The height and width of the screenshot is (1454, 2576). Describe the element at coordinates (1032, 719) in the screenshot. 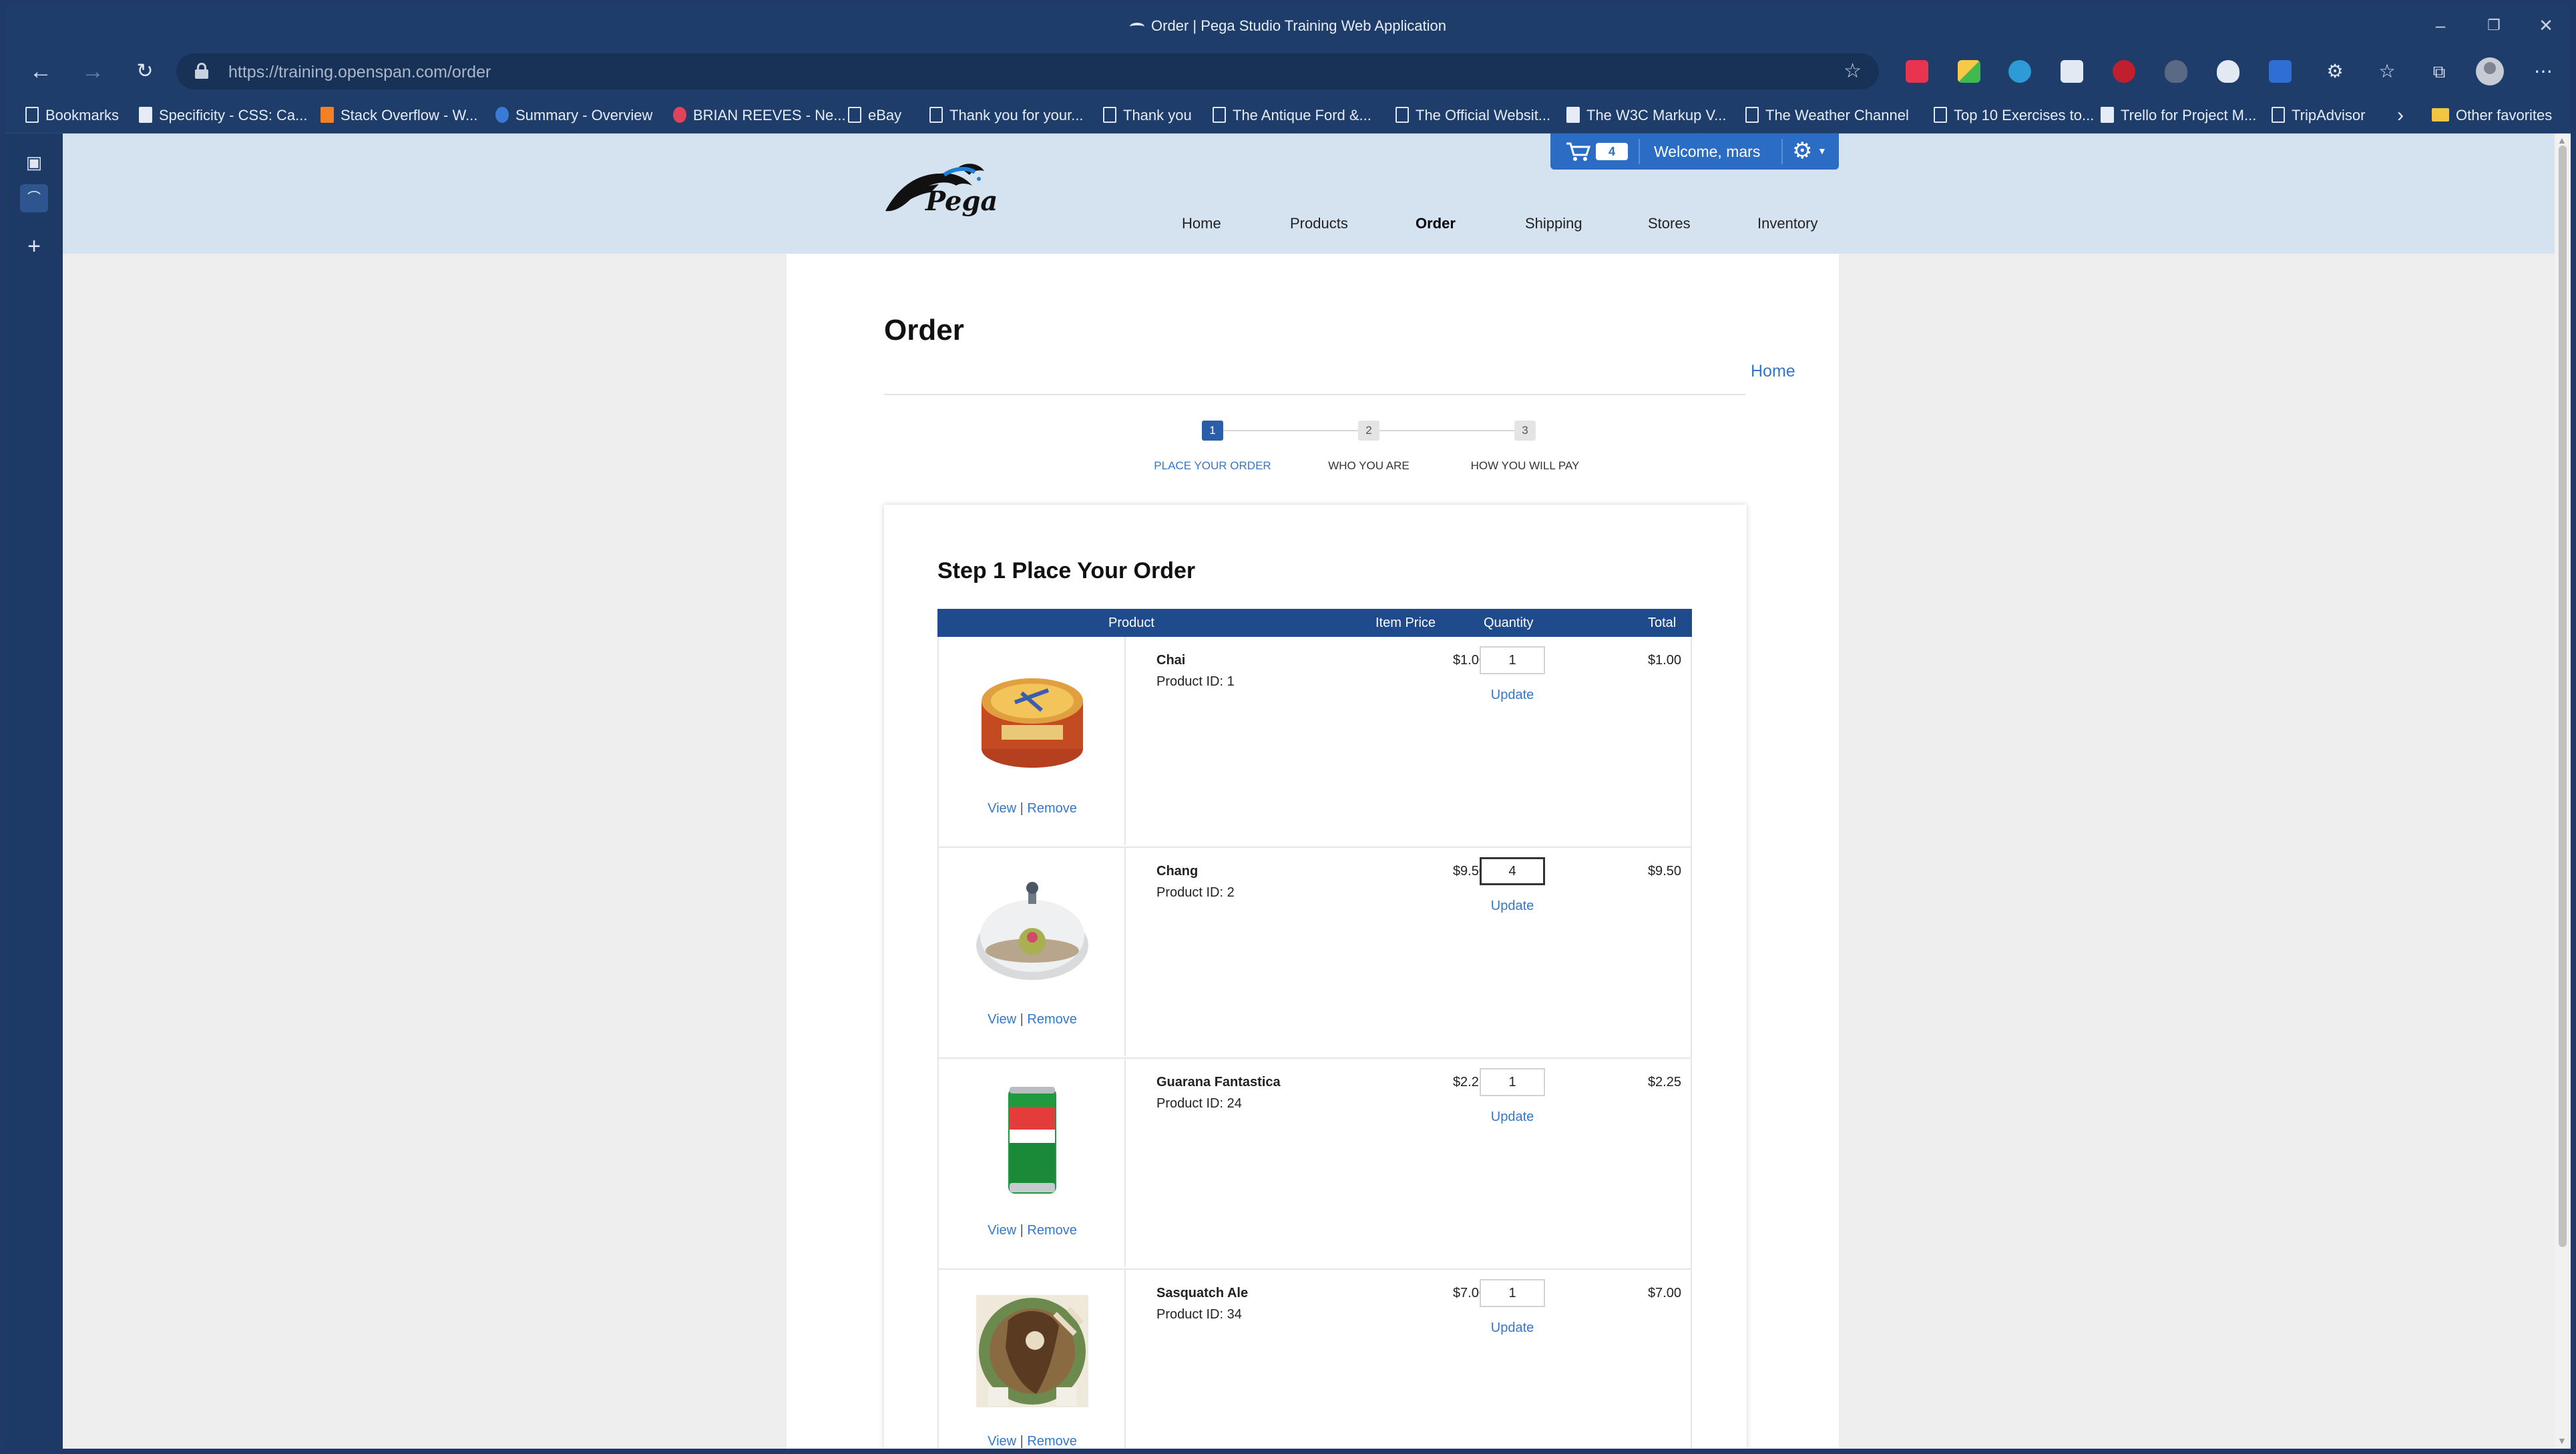

I see `chai-tin-image` at that location.